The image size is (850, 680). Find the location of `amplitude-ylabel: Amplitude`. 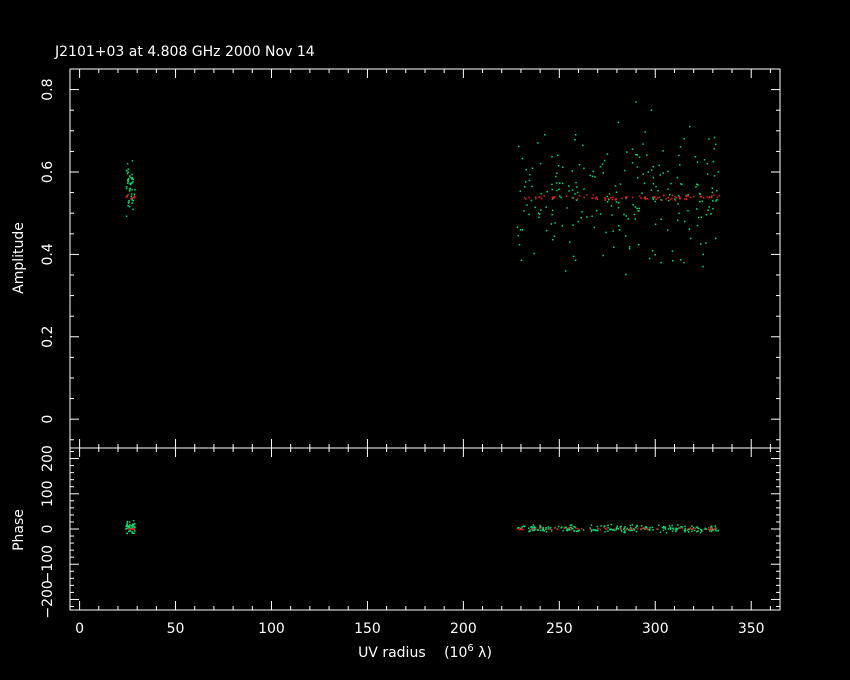

amplitude-ylabel: Amplitude is located at coordinates (19, 258).